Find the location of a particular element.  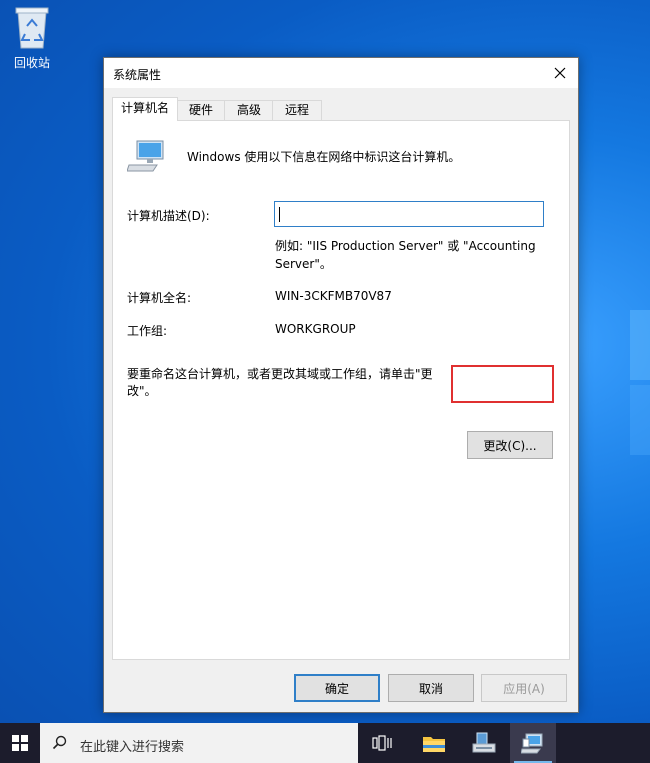

server-manager-button is located at coordinates (484, 743).